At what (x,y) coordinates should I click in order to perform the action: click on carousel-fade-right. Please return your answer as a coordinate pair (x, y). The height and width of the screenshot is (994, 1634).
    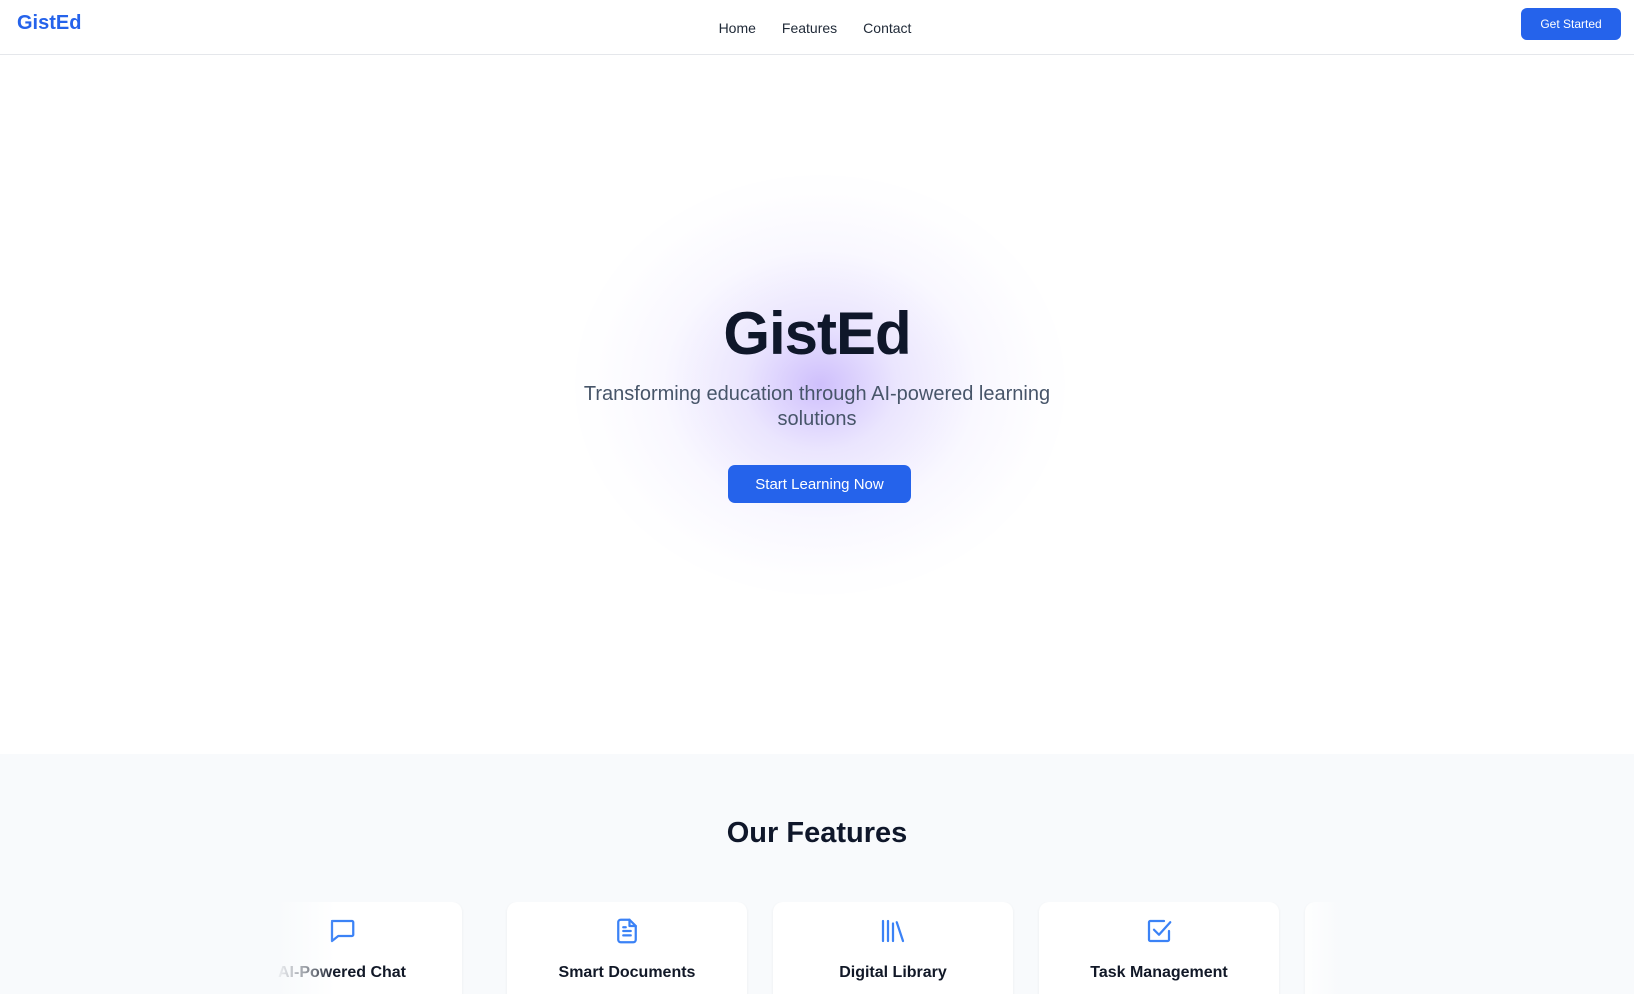
    Looking at the image, I should click on (1329, 948).